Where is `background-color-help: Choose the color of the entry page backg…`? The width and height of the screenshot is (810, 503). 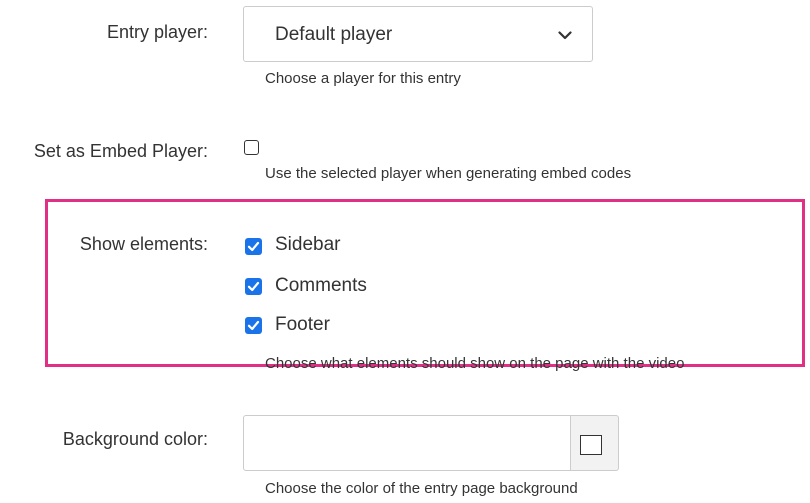 background-color-help: Choose the color of the entry page backg… is located at coordinates (421, 488).